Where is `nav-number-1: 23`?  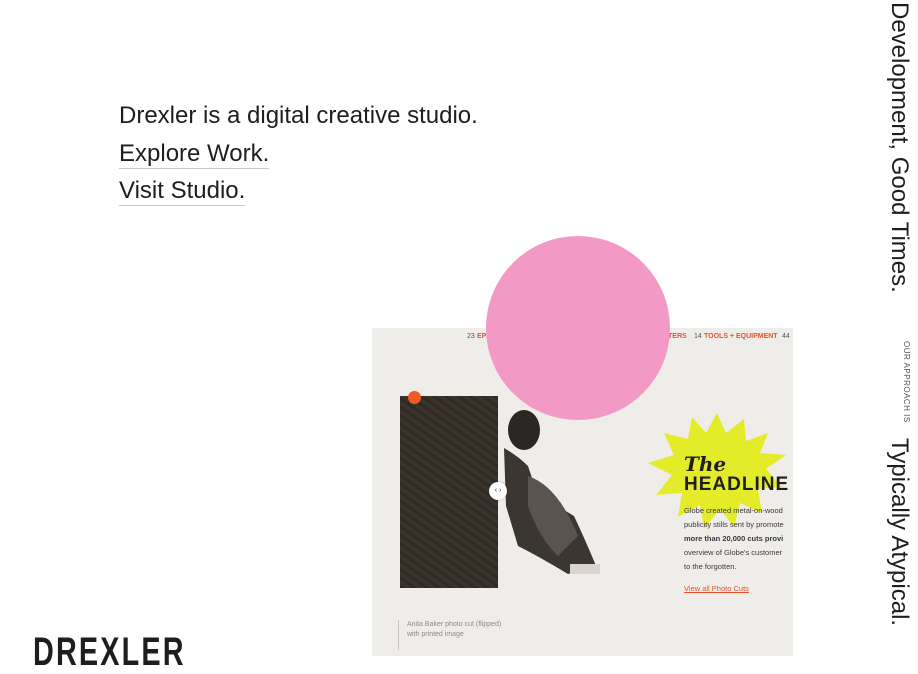 nav-number-1: 23 is located at coordinates (471, 336).